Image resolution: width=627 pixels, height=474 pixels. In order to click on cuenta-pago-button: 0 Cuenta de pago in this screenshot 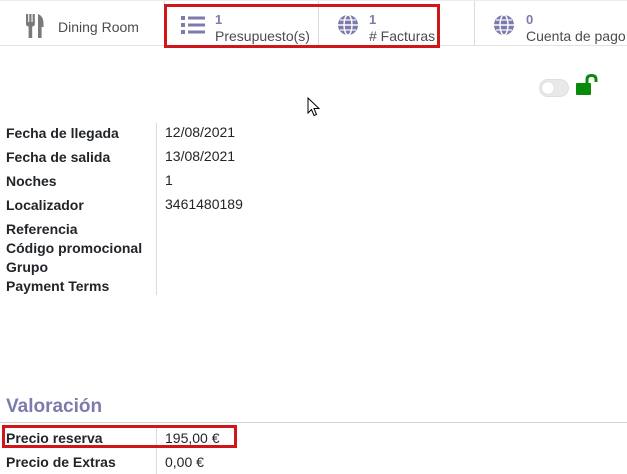, I will do `click(550, 23)`.